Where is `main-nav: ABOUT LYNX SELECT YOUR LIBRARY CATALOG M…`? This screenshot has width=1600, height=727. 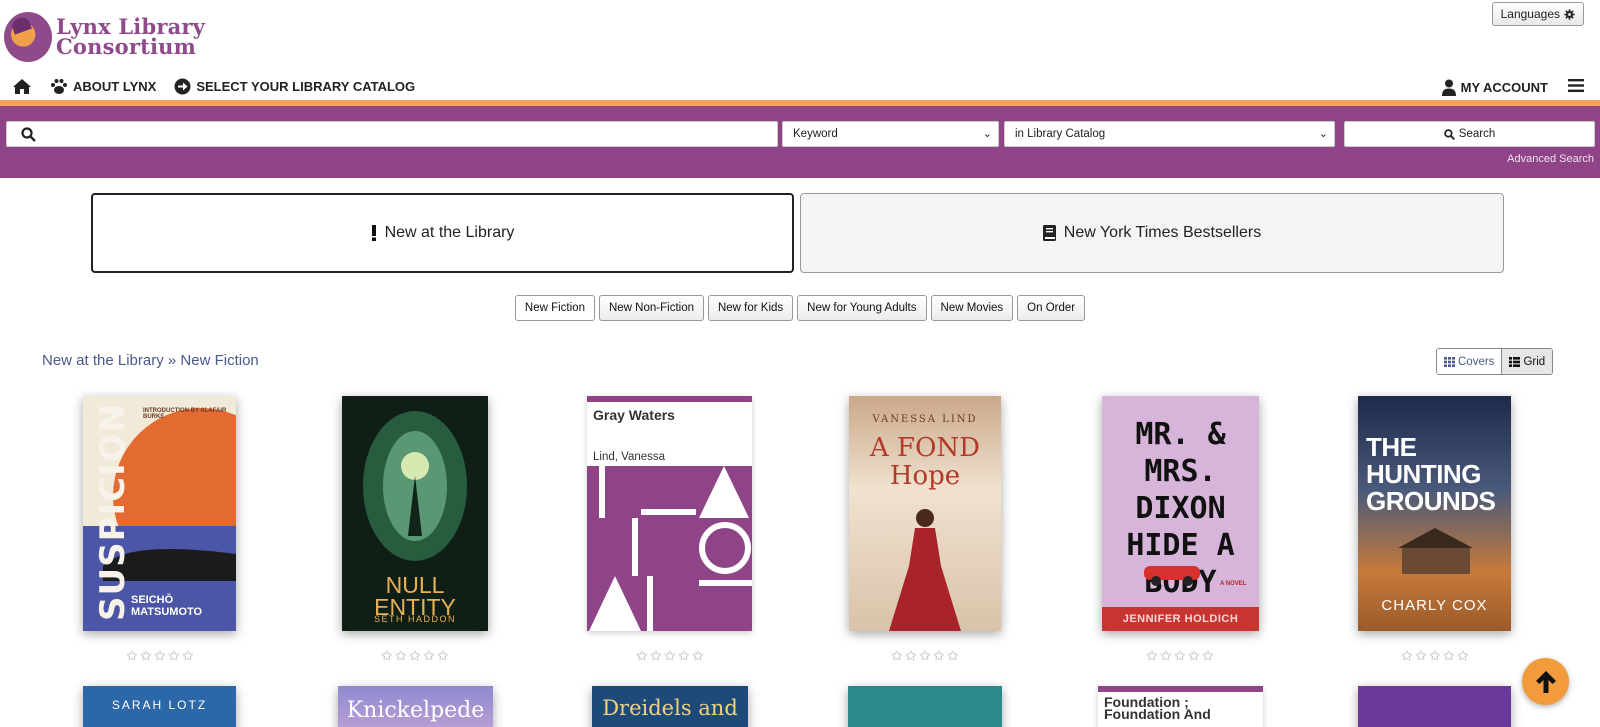
main-nav: ABOUT LYNX SELECT YOUR LIBRARY CATALOG M… is located at coordinates (800, 88).